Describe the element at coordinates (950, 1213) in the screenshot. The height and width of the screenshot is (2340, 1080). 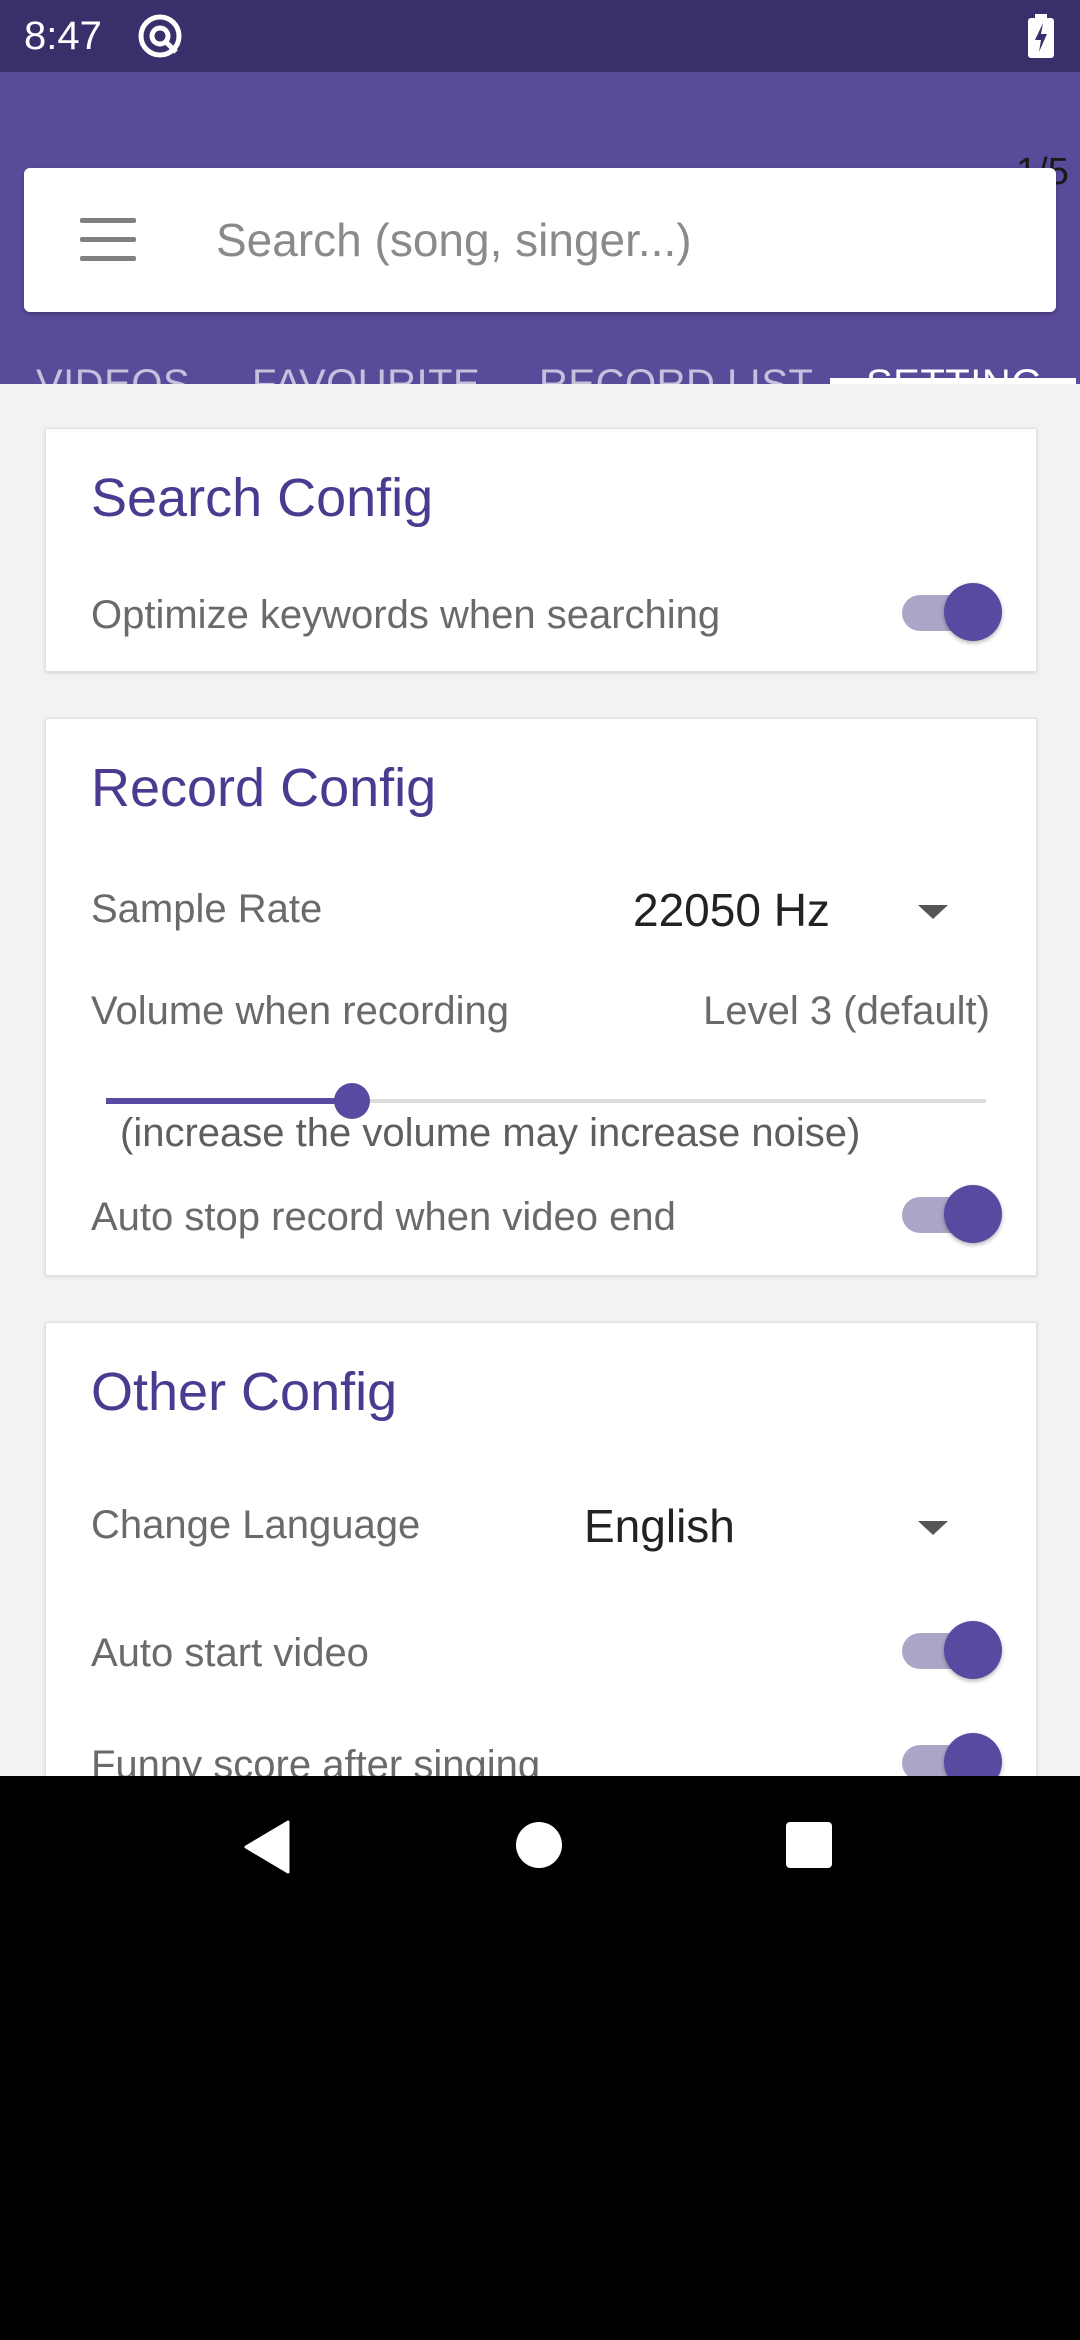
I see `auto-stop-toggle` at that location.